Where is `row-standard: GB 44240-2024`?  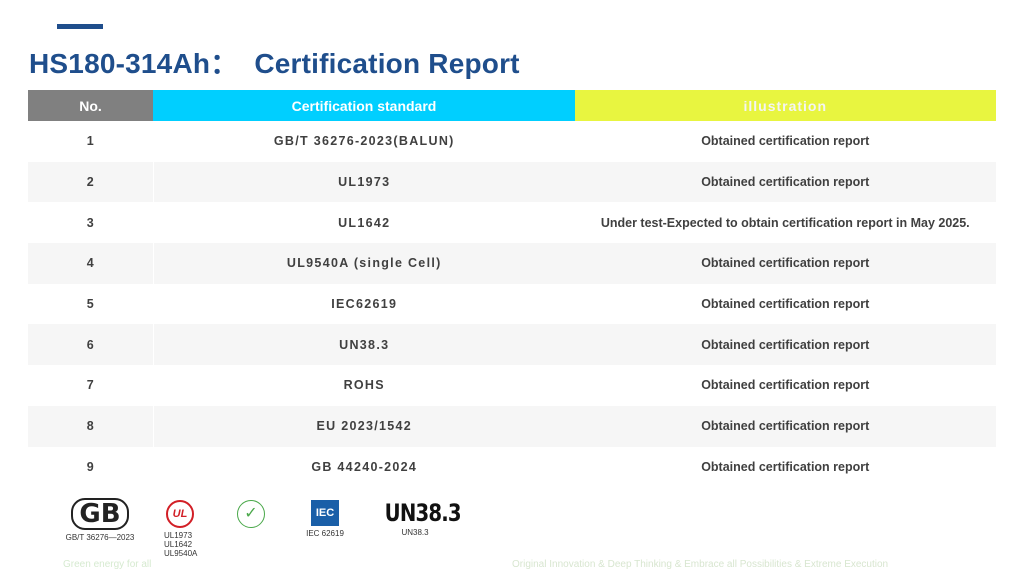 row-standard: GB 44240-2024 is located at coordinates (364, 466).